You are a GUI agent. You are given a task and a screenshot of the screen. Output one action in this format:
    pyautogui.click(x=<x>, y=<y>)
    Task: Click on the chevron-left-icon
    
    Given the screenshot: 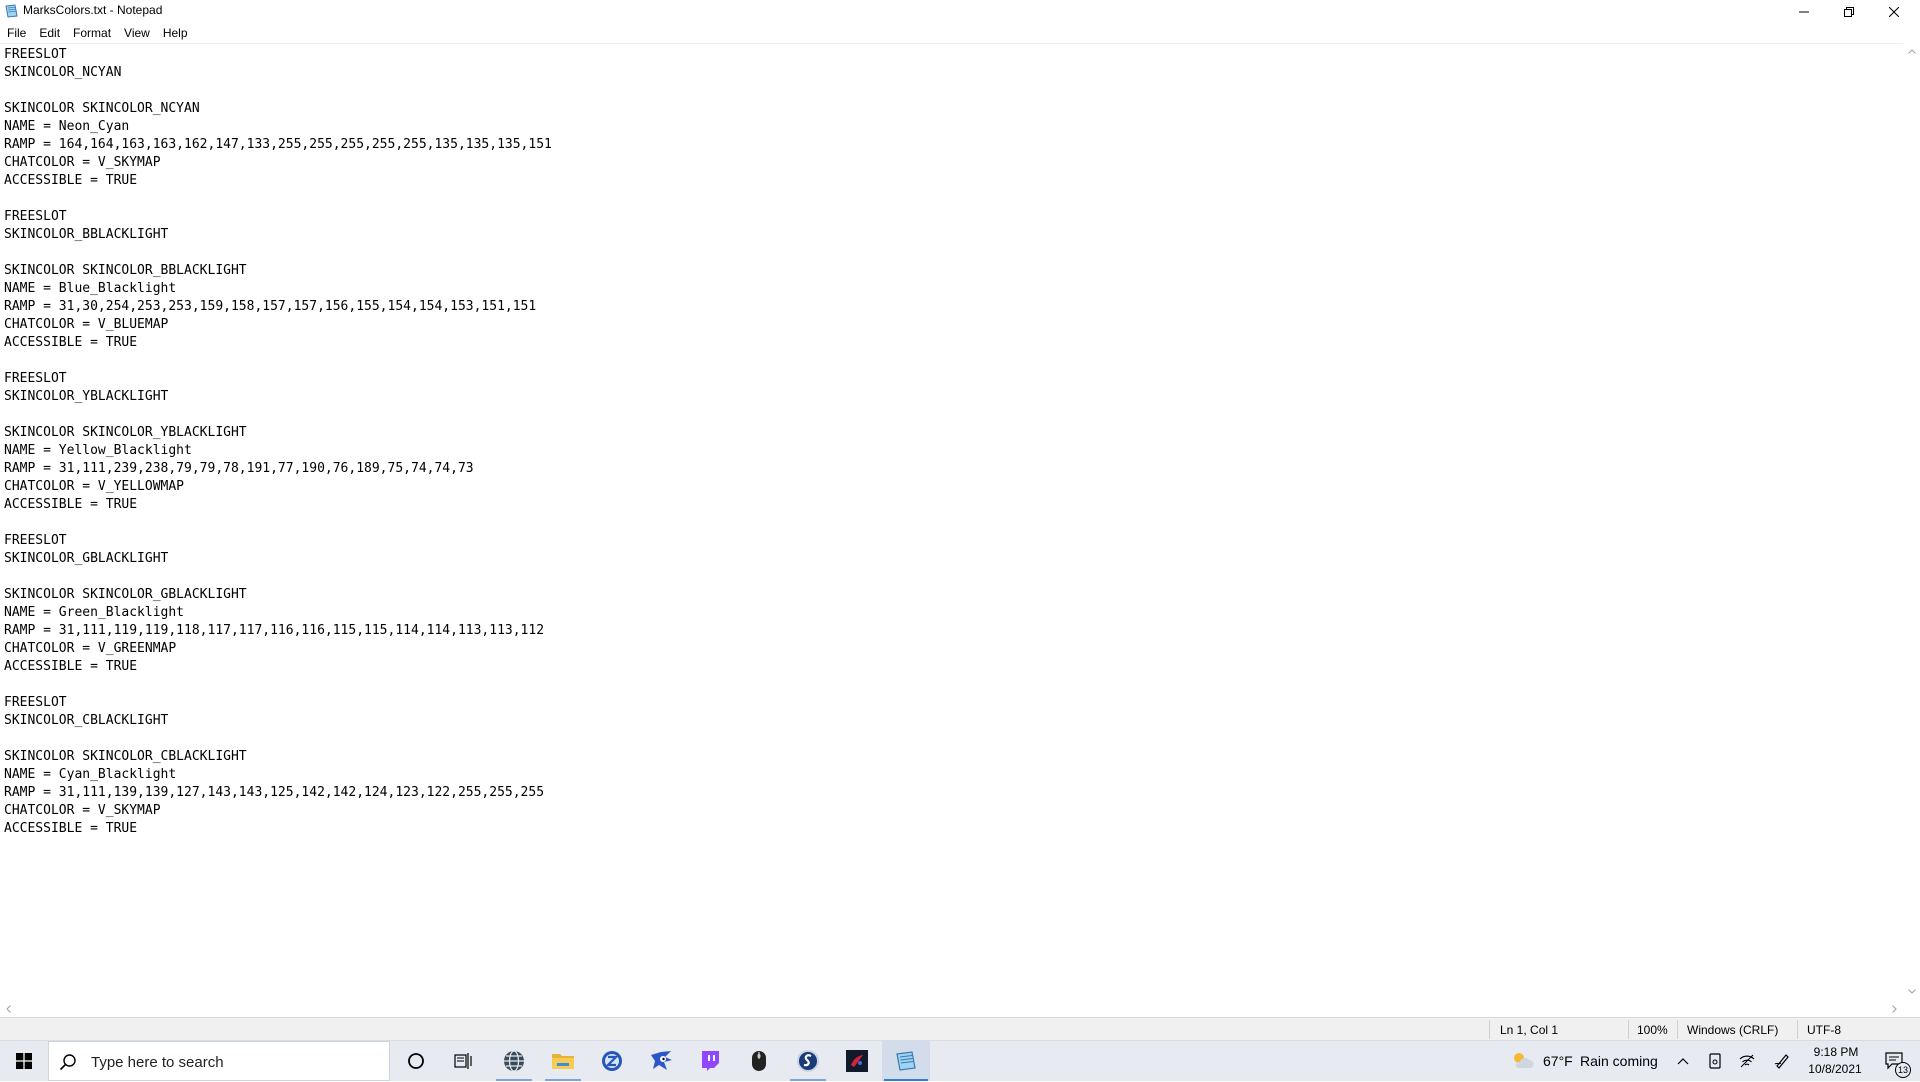 What is the action you would take?
    pyautogui.click(x=8, y=1008)
    